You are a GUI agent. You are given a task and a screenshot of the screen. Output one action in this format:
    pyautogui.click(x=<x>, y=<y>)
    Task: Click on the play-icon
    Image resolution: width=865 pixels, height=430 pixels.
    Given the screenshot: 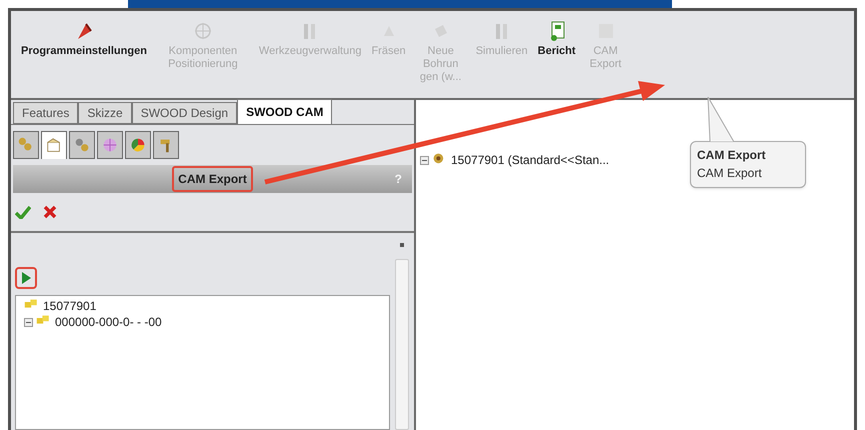 What is the action you would take?
    pyautogui.click(x=26, y=278)
    